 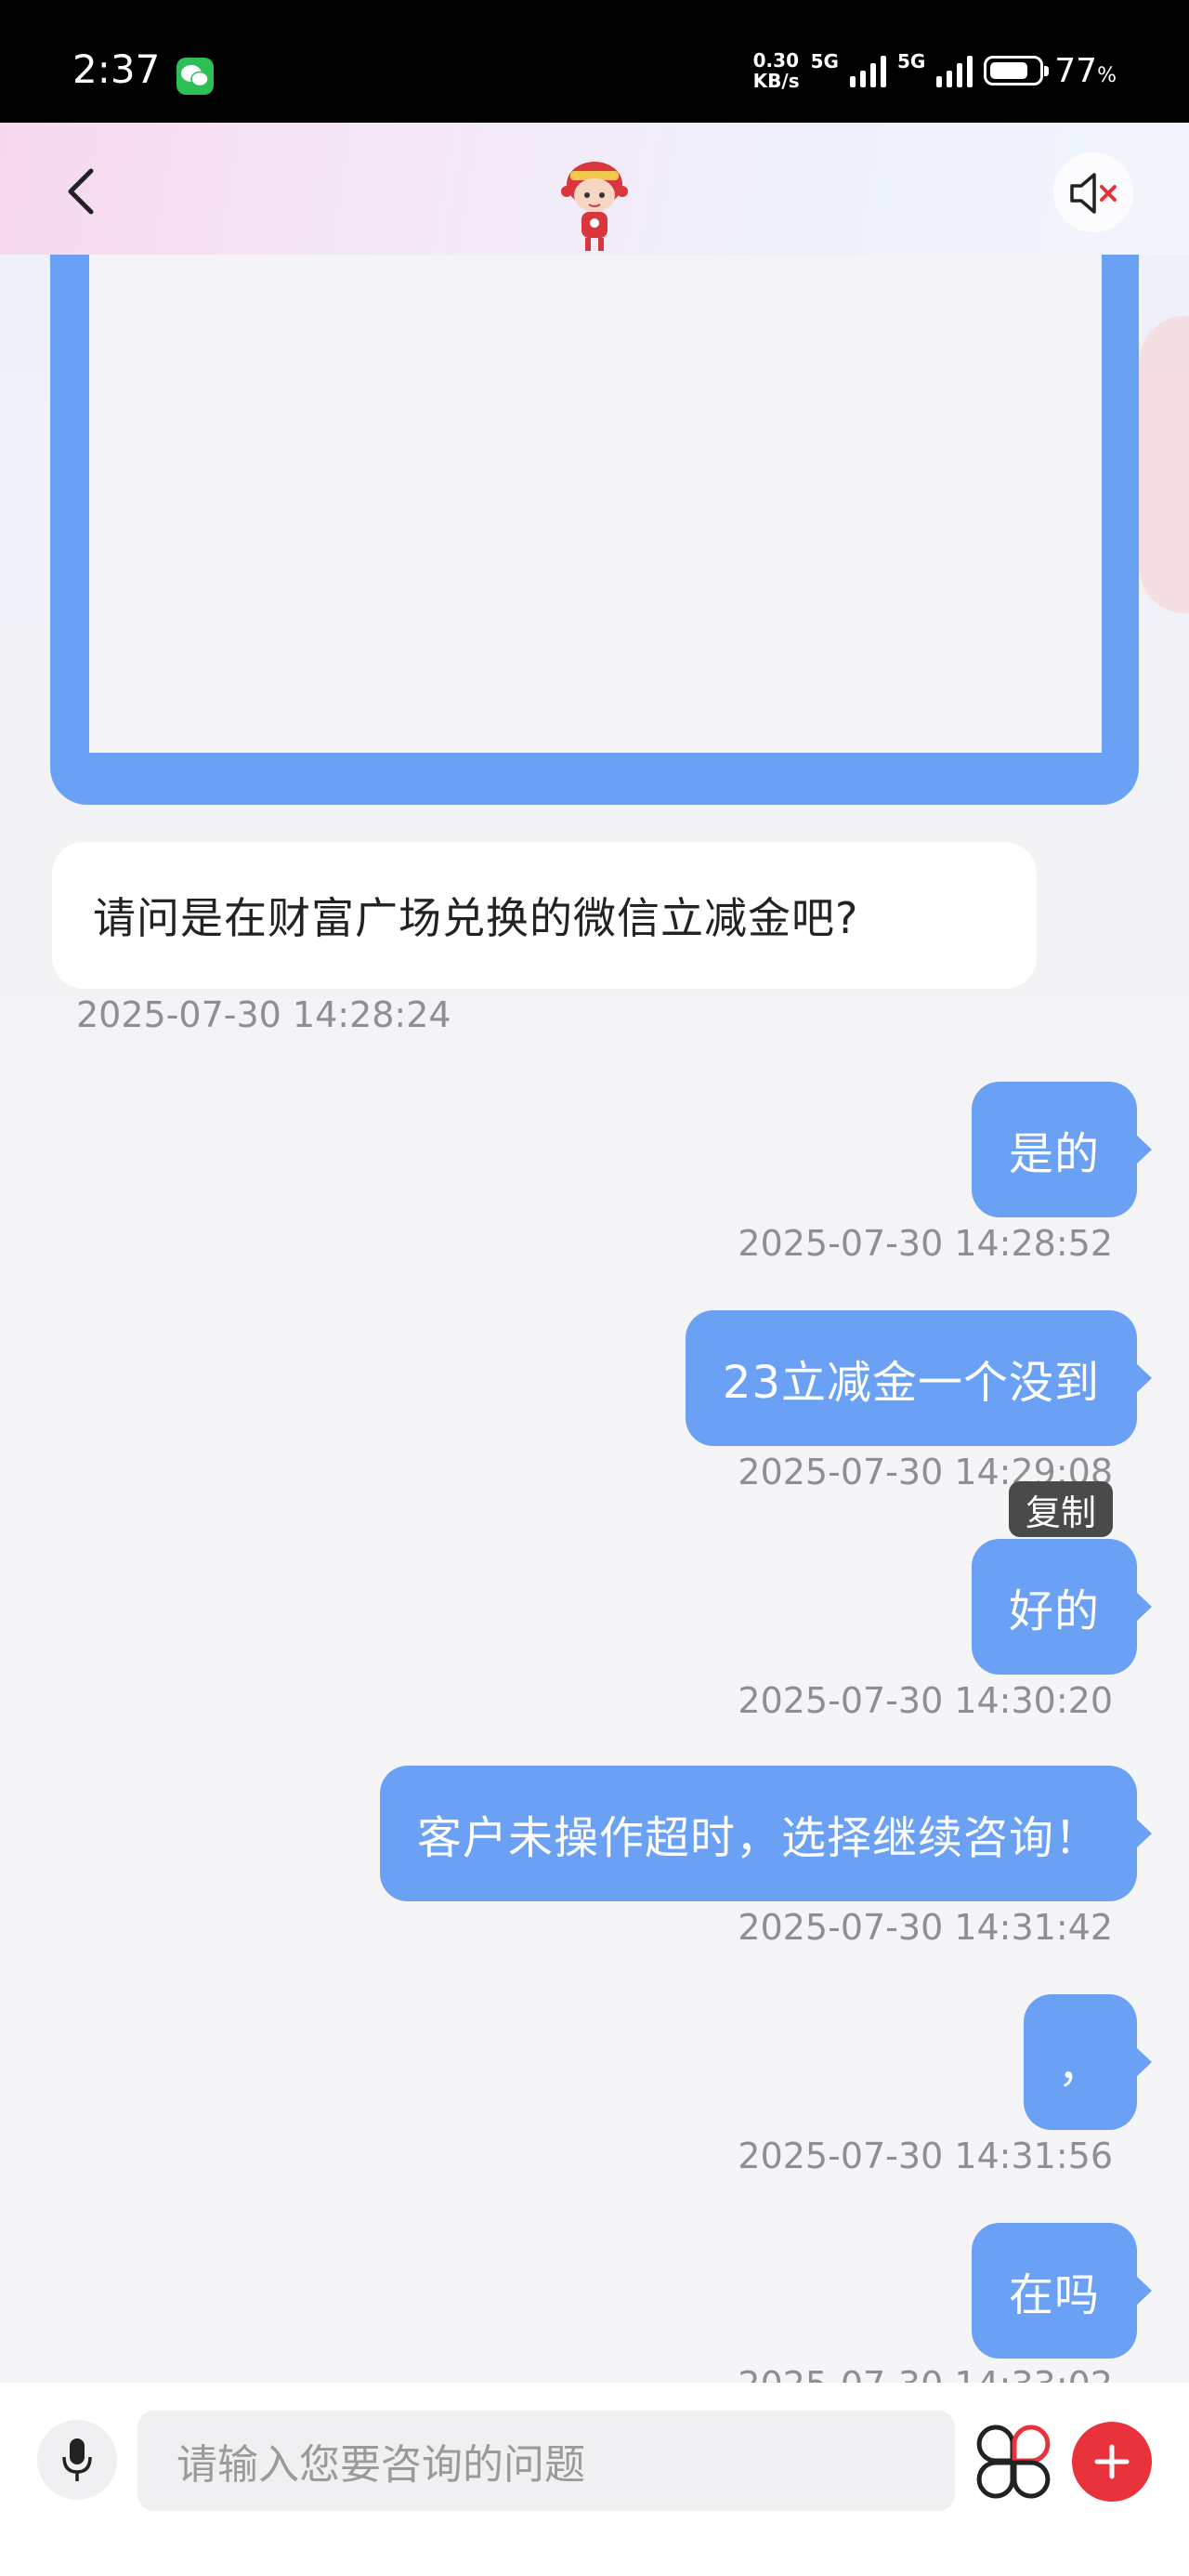 I want to click on speaker-muted-icon, so click(x=1093, y=193).